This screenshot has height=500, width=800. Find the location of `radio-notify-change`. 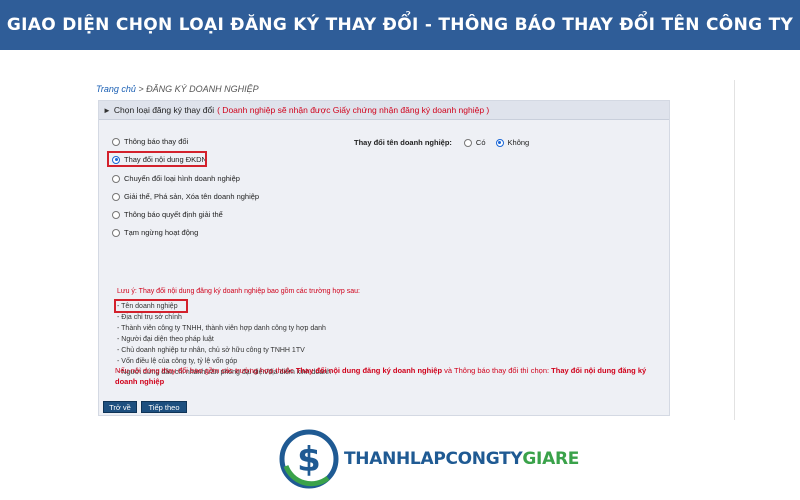

radio-notify-change is located at coordinates (116, 141).